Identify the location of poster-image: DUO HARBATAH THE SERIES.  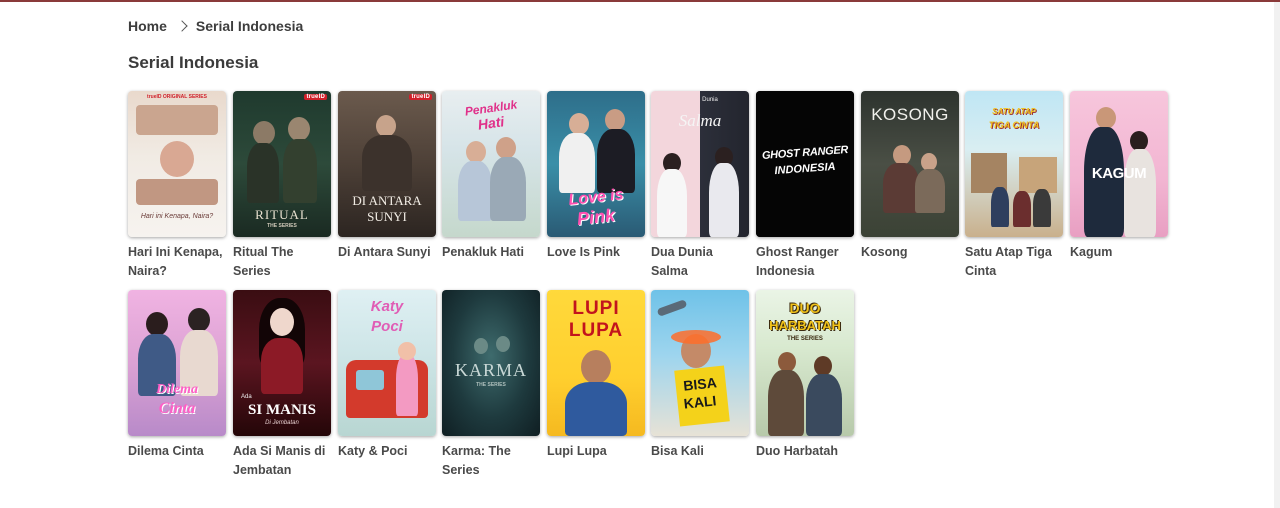
(805, 363).